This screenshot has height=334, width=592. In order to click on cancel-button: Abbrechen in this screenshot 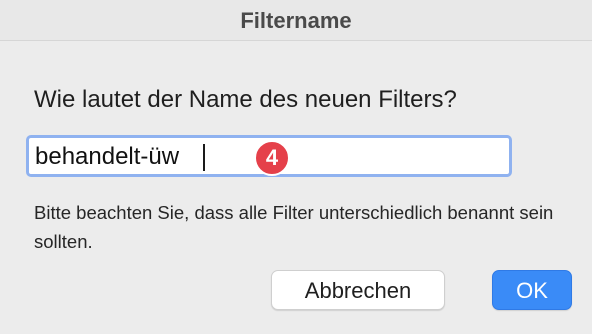, I will do `click(358, 290)`.